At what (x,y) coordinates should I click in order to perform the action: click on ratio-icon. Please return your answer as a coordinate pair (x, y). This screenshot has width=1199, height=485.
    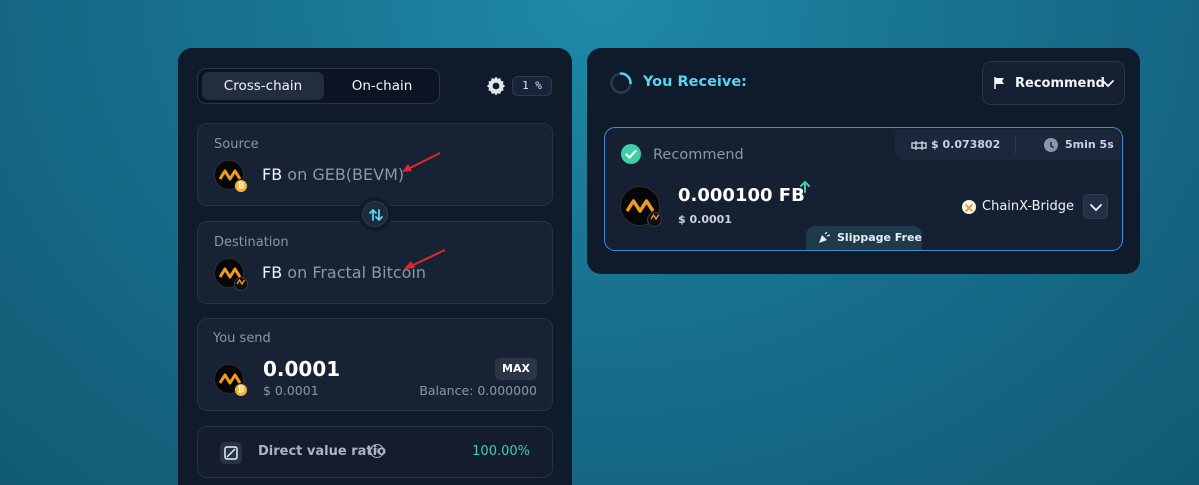
    Looking at the image, I should click on (231, 453).